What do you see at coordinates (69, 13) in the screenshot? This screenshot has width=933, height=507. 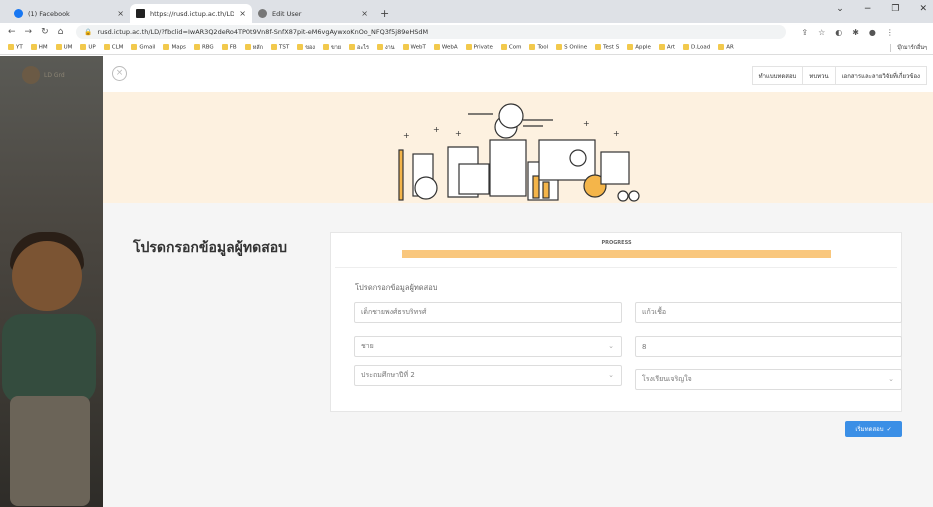 I see `tab-facebook: (1) Facebook ×` at bounding box center [69, 13].